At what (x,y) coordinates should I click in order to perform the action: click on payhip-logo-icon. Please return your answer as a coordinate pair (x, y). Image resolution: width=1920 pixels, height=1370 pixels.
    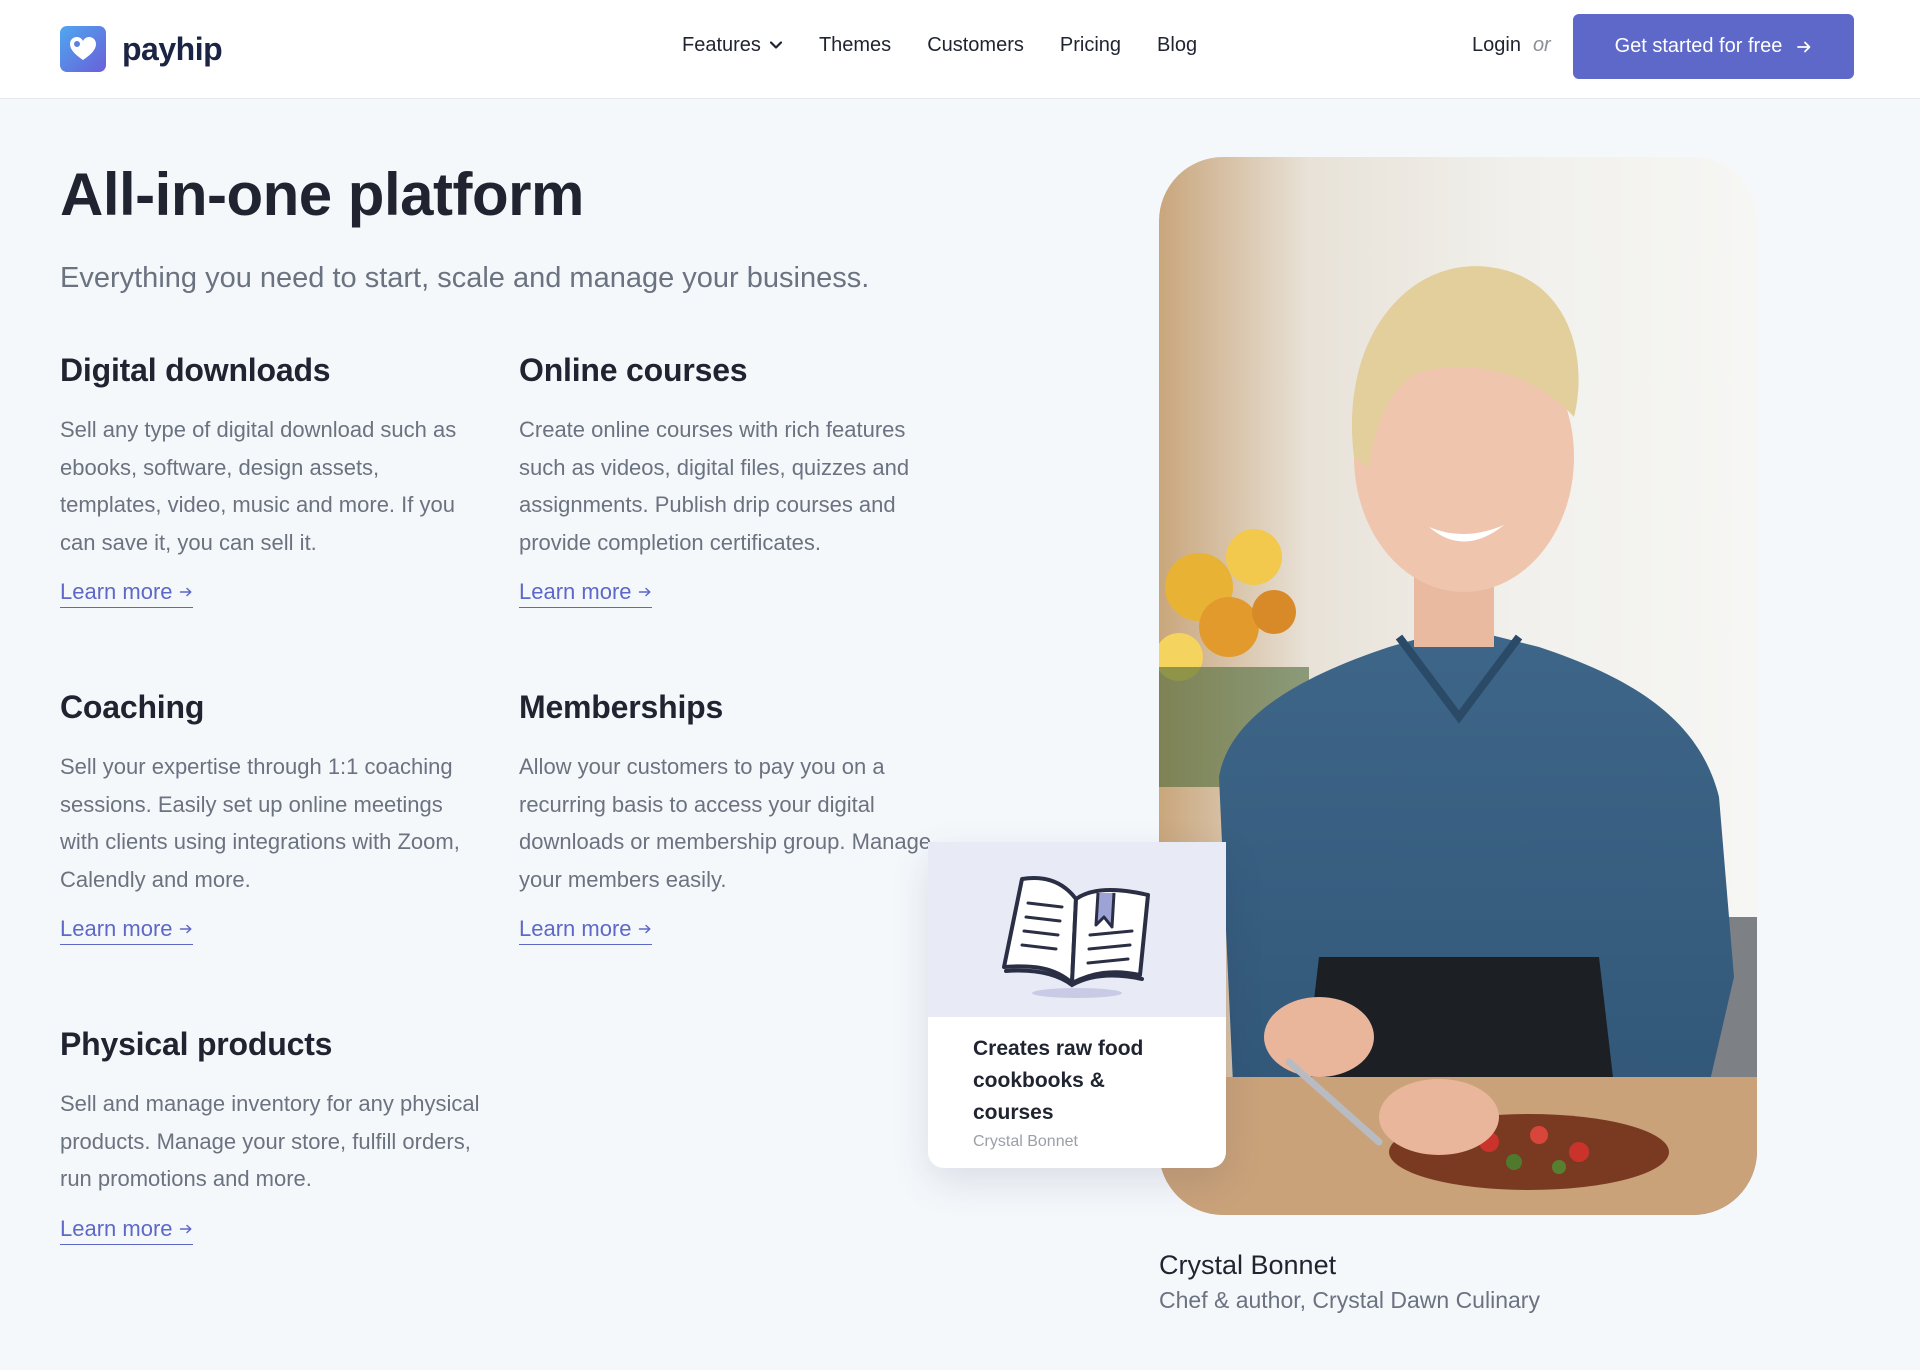
    Looking at the image, I should click on (83, 49).